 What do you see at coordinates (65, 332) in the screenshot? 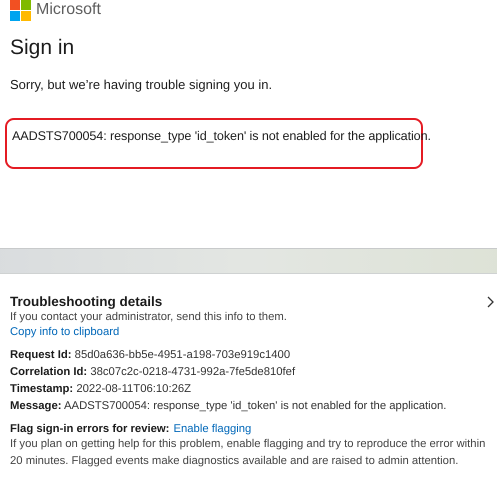
I see `copy-link: Copy info to clipboard` at bounding box center [65, 332].